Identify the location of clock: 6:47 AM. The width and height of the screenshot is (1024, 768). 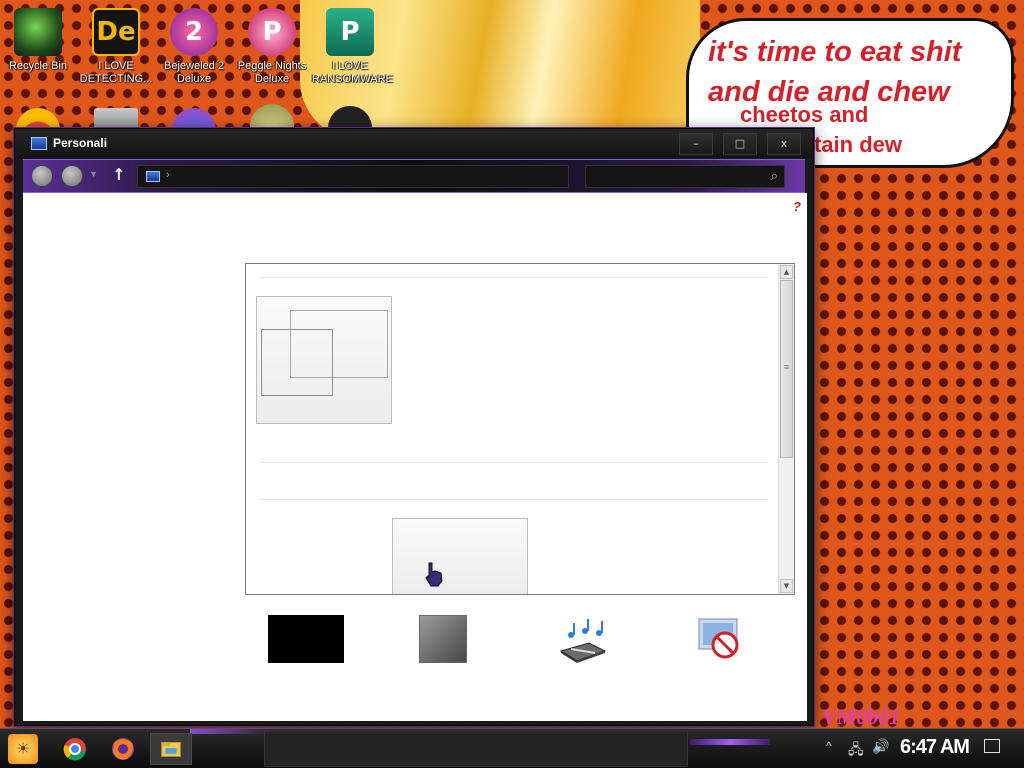
(935, 747).